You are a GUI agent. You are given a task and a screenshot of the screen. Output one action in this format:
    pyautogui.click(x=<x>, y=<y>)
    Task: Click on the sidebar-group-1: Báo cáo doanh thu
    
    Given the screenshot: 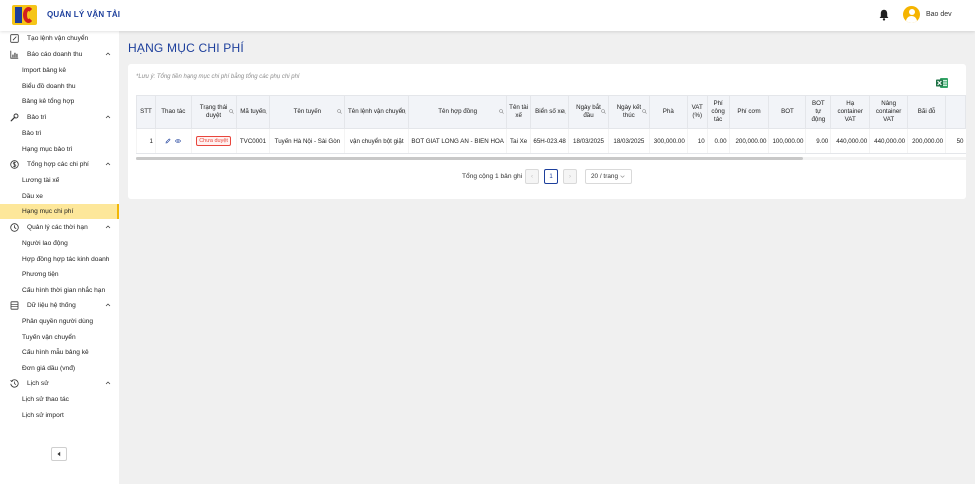 What is the action you would take?
    pyautogui.click(x=59, y=54)
    